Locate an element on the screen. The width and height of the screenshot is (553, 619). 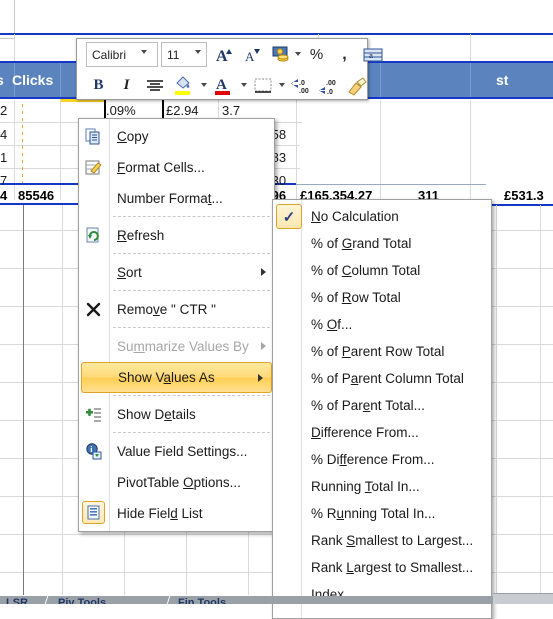
font-size-combo: 11 is located at coordinates (184, 54).